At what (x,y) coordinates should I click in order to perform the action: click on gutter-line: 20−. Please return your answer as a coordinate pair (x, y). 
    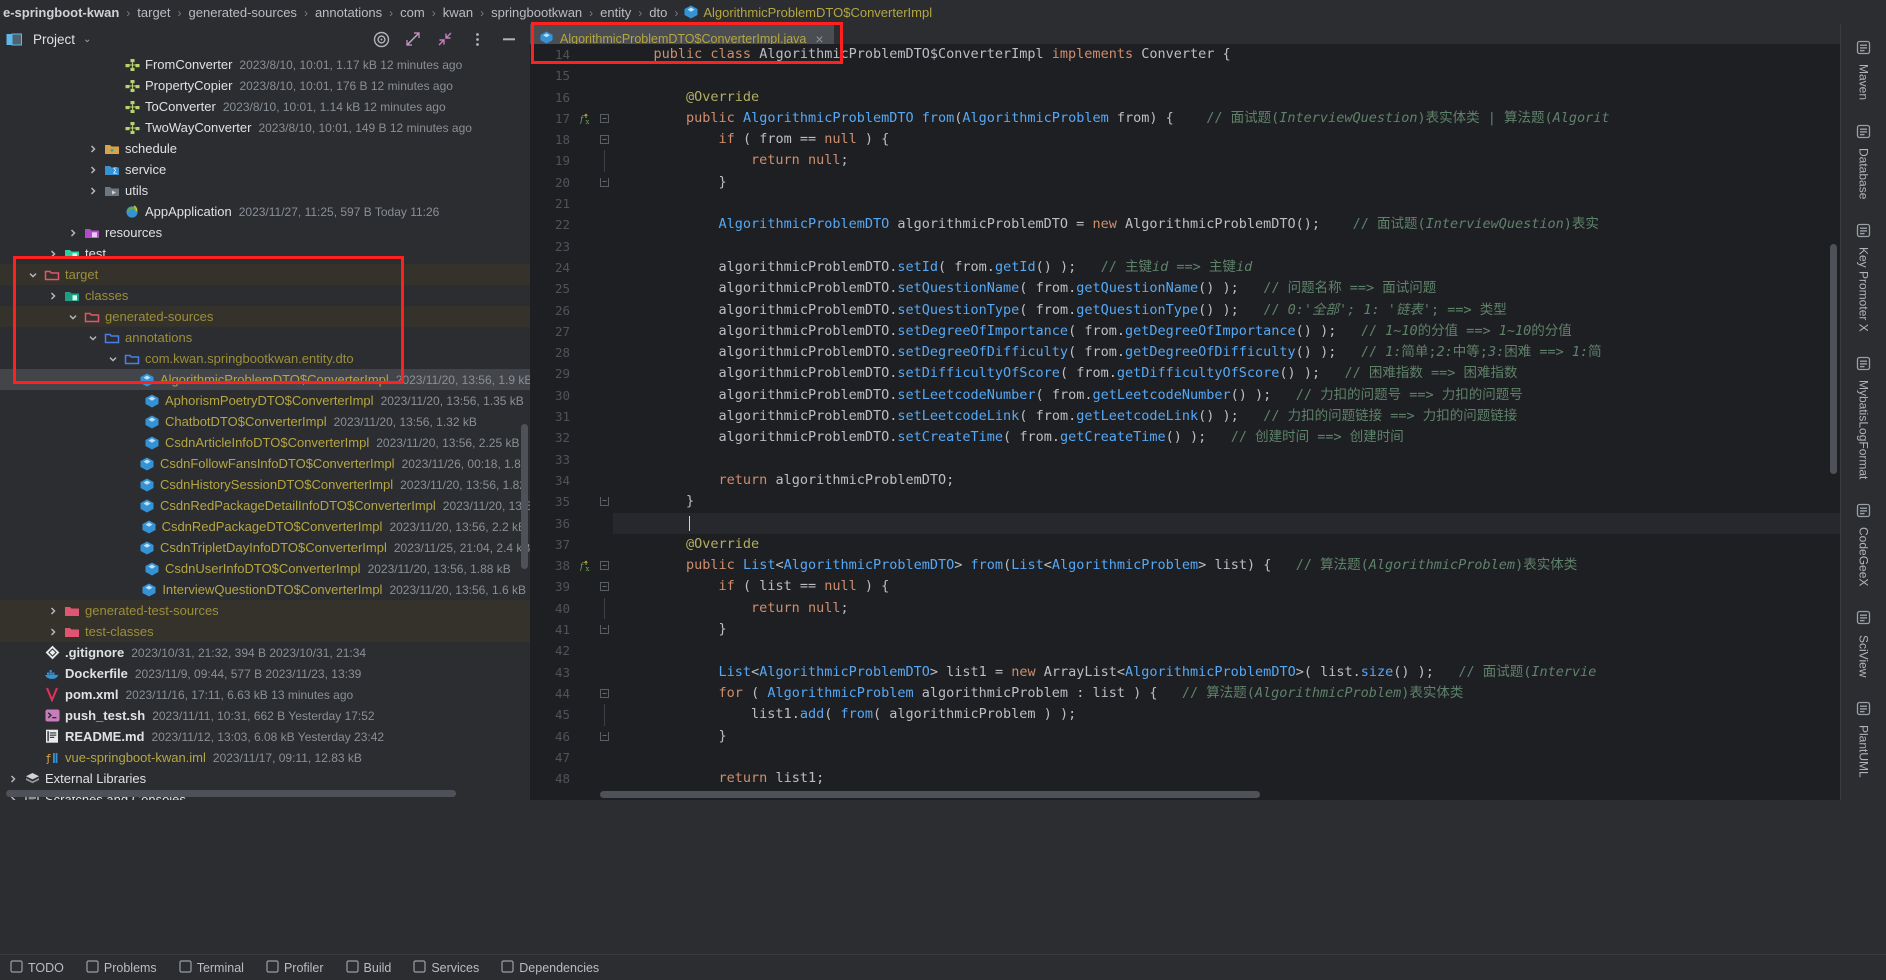
    Looking at the image, I should click on (571, 182).